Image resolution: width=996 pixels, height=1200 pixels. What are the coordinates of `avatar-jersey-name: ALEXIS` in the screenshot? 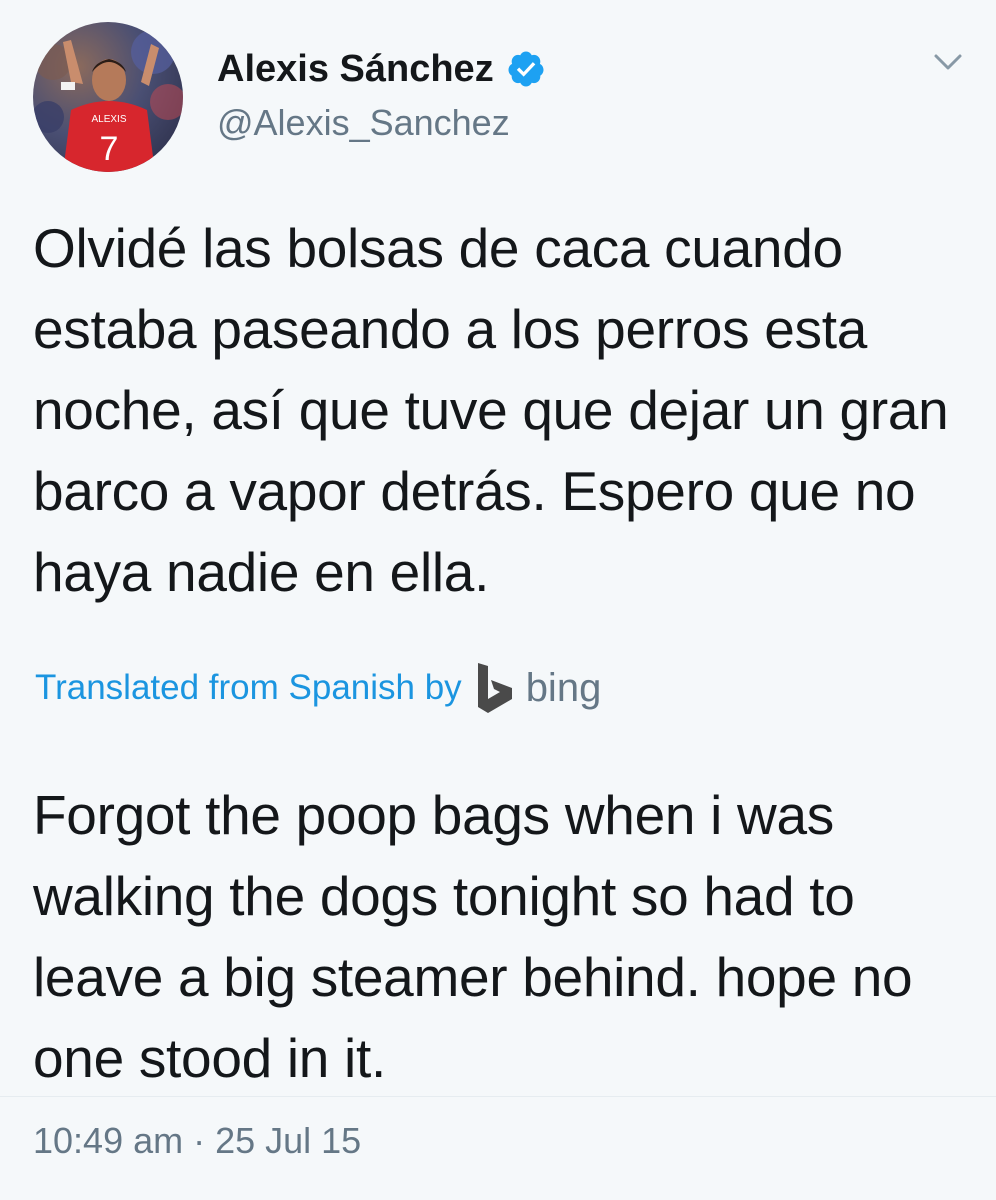 It's located at (108, 119).